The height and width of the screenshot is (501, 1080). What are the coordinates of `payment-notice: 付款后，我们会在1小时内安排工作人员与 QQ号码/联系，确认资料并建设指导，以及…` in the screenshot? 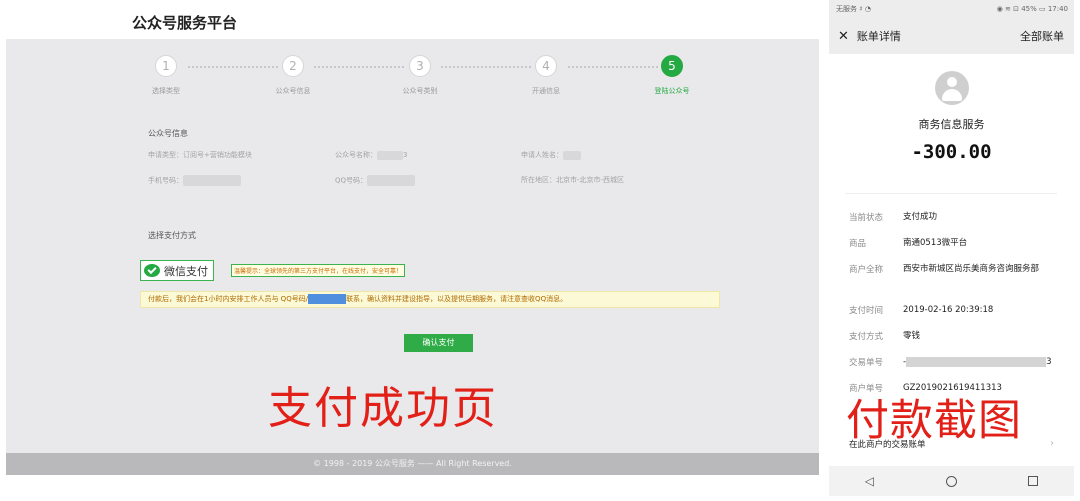 It's located at (430, 299).